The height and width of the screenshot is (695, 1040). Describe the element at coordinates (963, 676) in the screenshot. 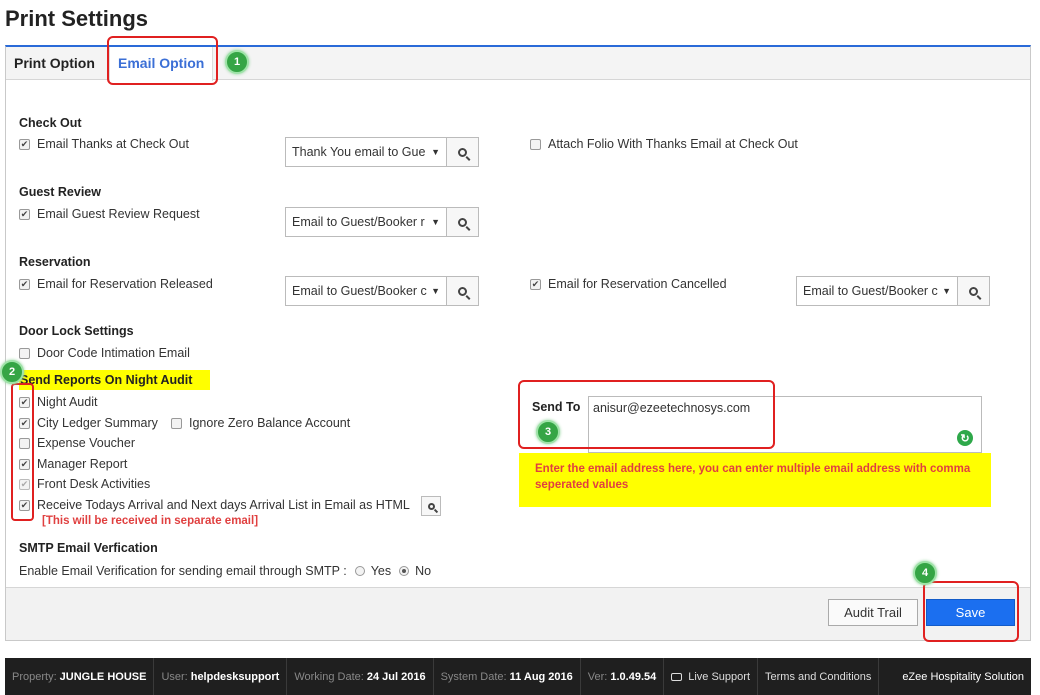

I see `brand-label: eZee Hospitality Solution` at that location.